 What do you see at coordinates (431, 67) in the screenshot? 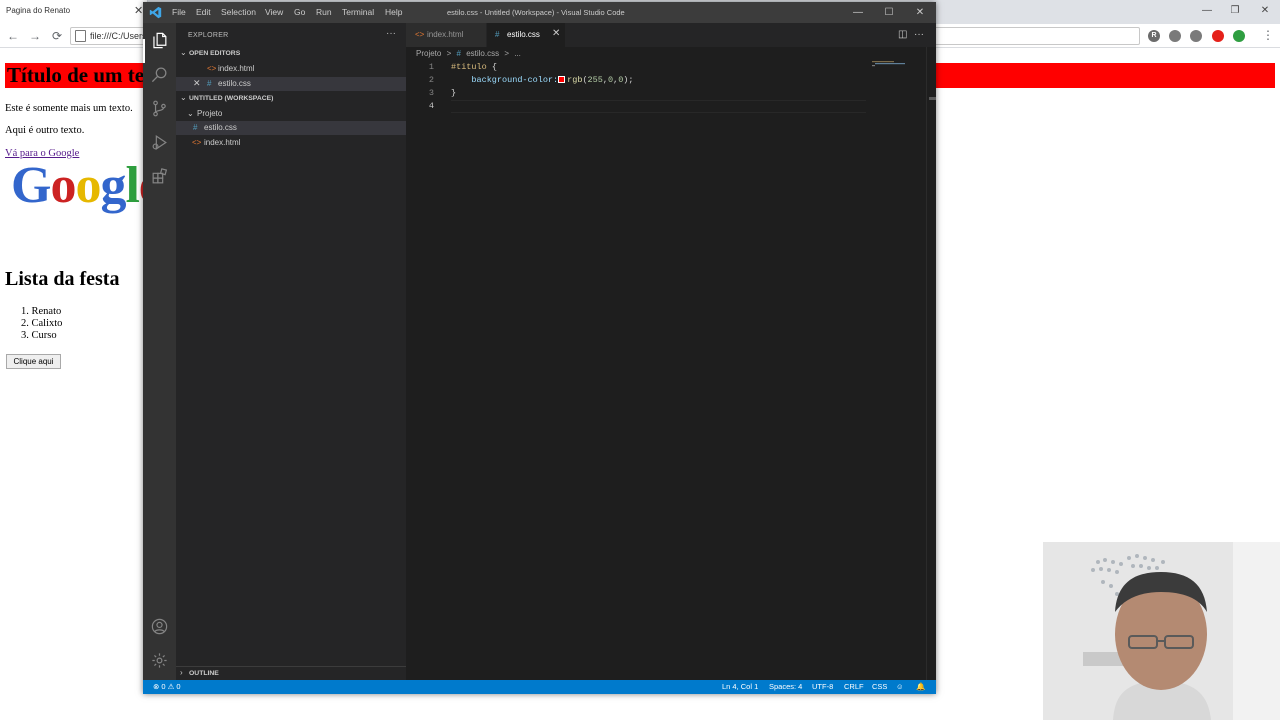
I see `line-number: 1` at bounding box center [431, 67].